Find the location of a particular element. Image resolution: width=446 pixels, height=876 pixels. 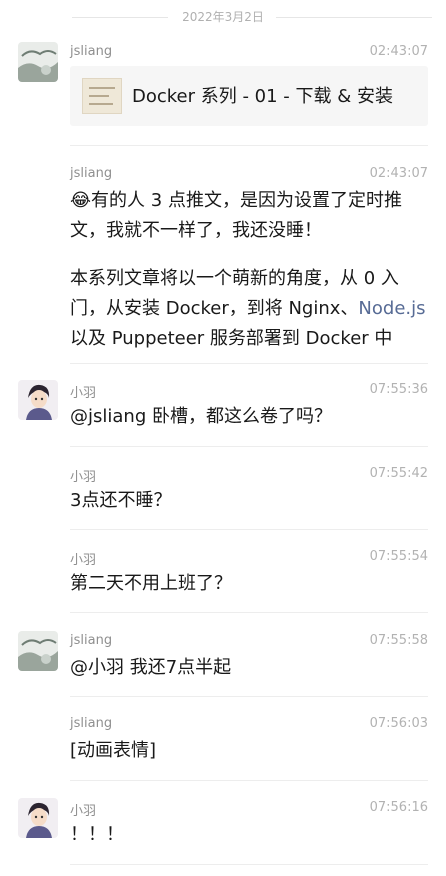

message-item: jsliang 07:56:03 [动画表情] is located at coordinates (223, 747).